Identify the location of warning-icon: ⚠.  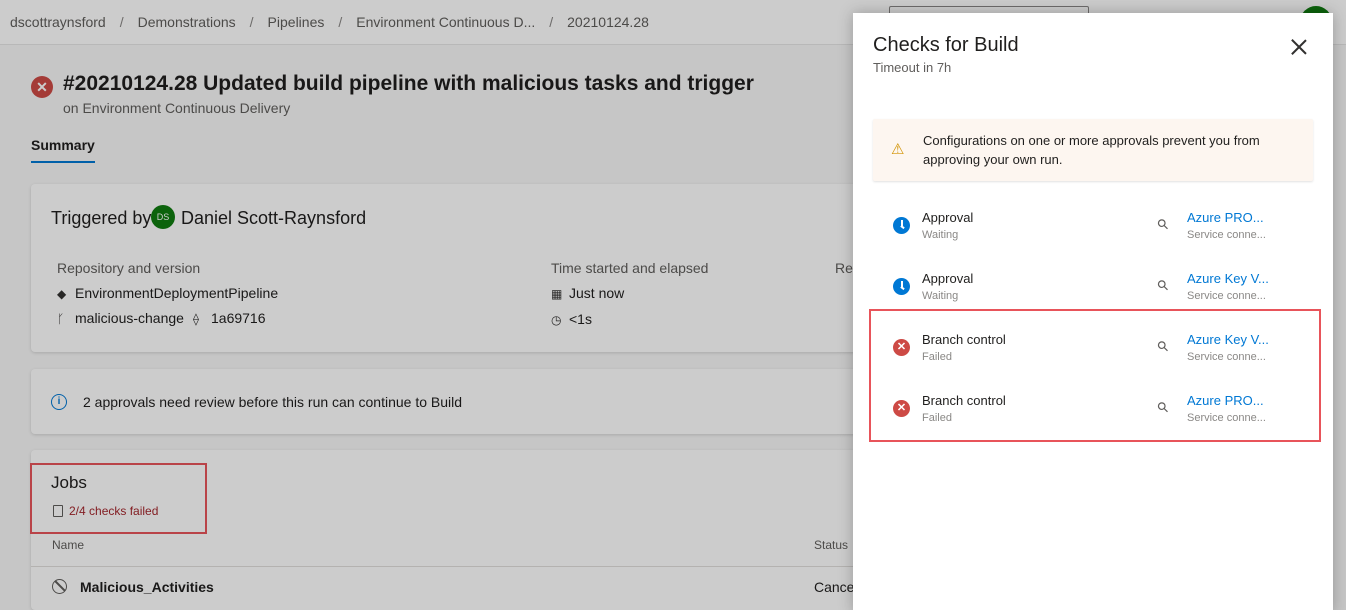
(898, 149).